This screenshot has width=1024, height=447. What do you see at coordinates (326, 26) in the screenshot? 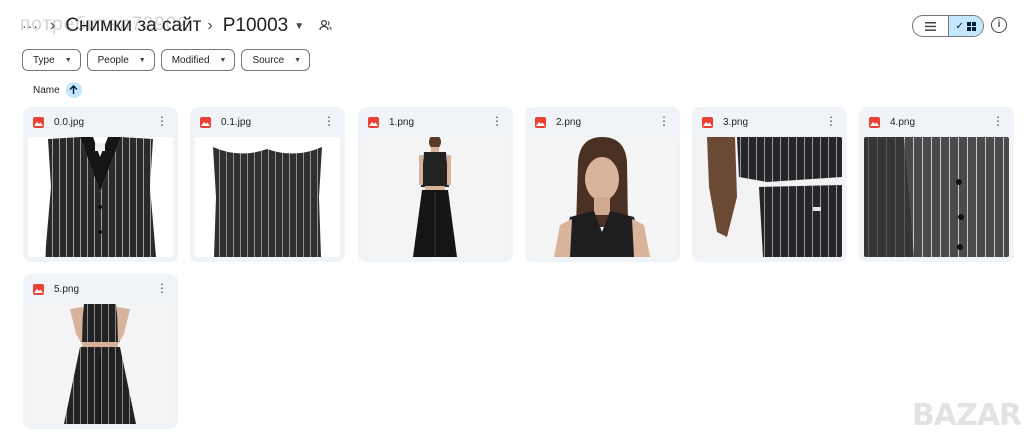
I see `shared-folder-icon` at bounding box center [326, 26].